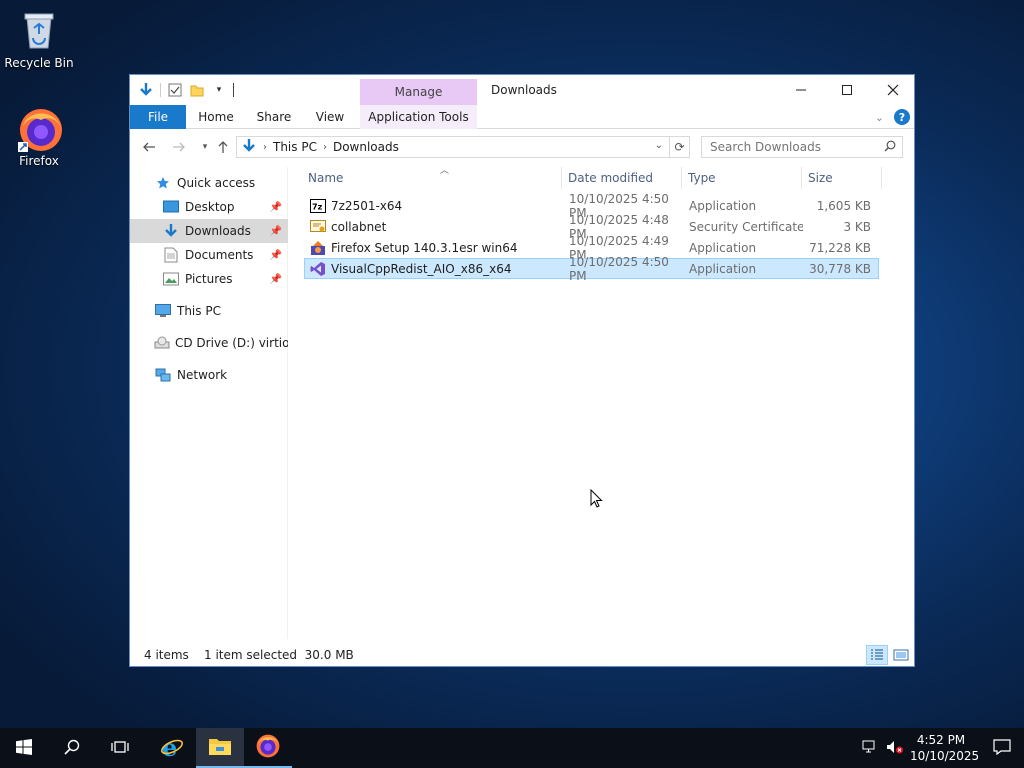 The width and height of the screenshot is (1024, 768). What do you see at coordinates (202, 375) in the screenshot?
I see `nav-item-label: Network` at bounding box center [202, 375].